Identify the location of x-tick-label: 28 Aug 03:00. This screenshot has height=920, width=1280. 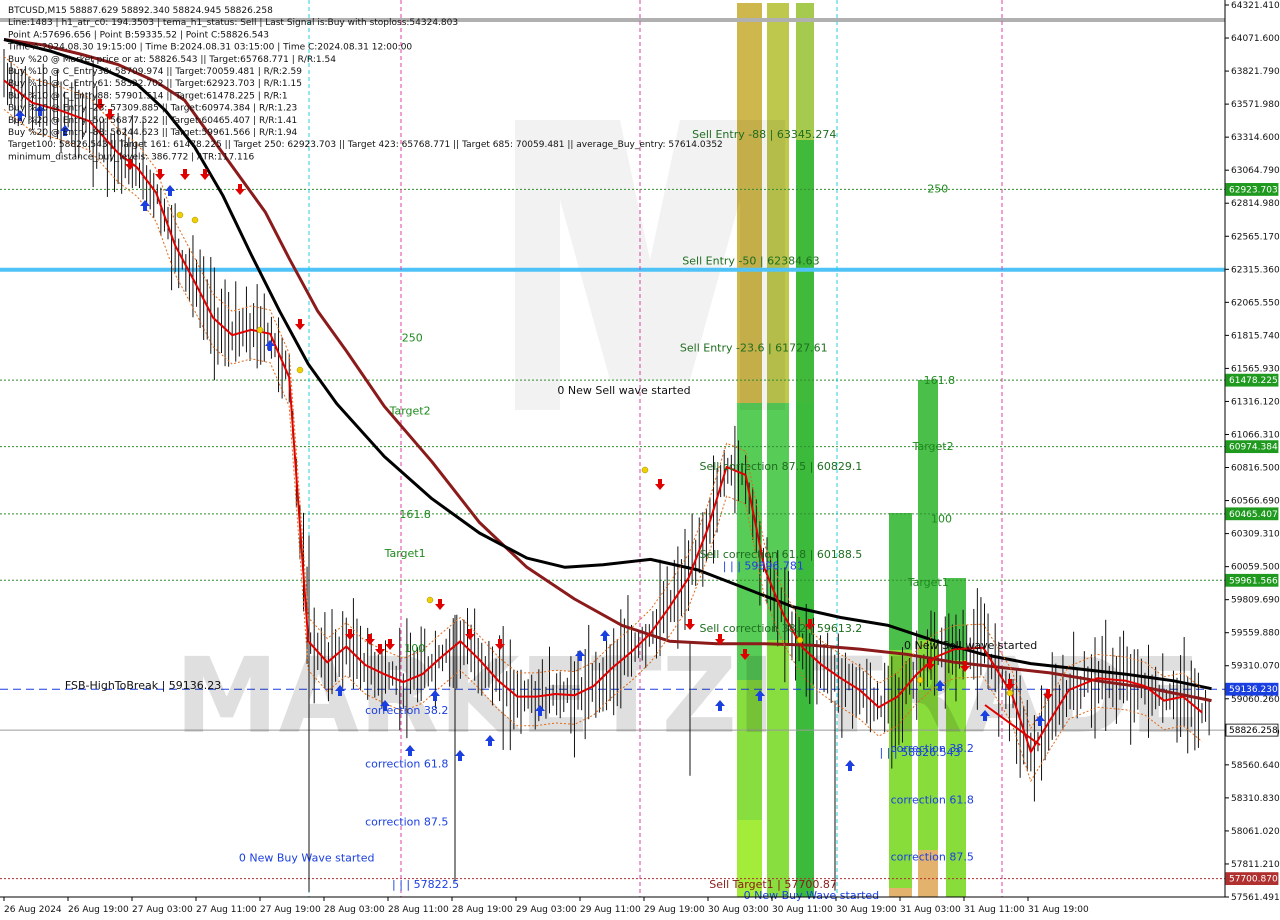
(354, 910).